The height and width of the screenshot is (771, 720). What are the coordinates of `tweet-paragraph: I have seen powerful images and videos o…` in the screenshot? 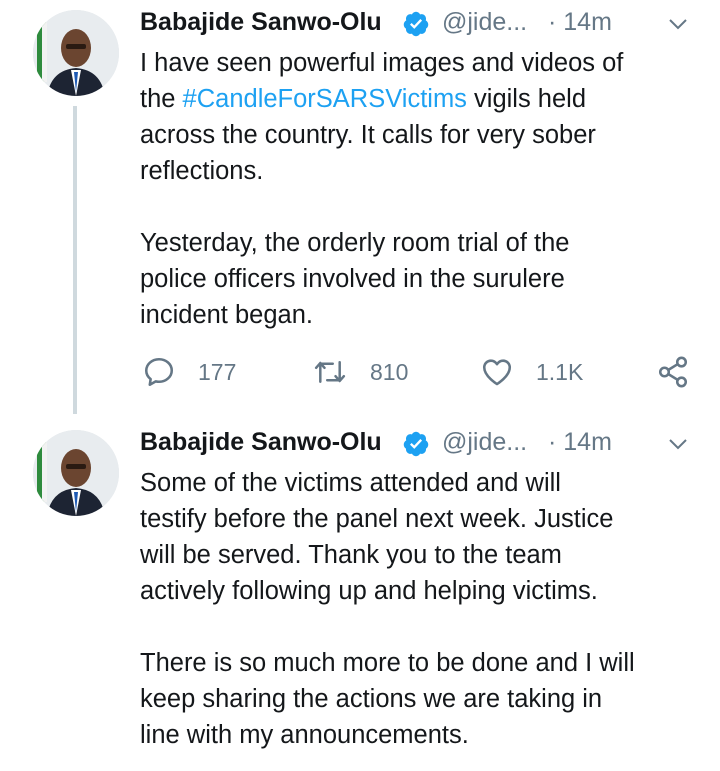 It's located at (420, 117).